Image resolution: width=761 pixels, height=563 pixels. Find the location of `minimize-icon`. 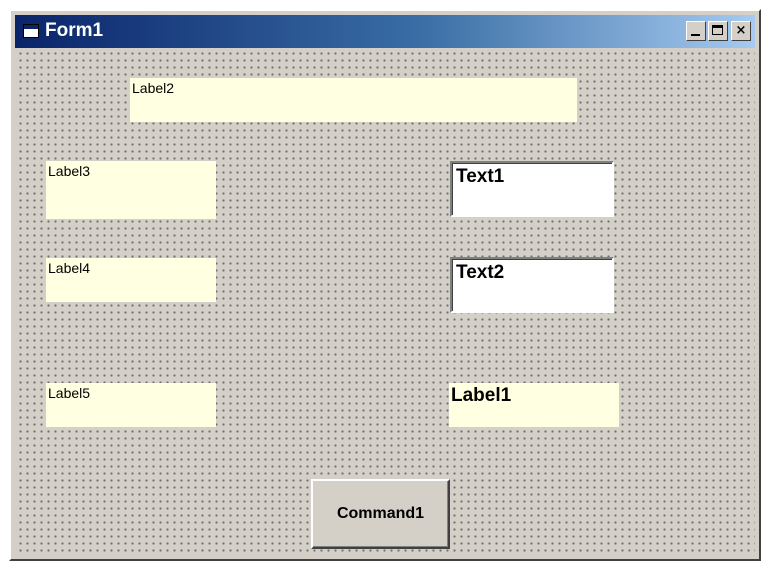

minimize-icon is located at coordinates (695, 35).